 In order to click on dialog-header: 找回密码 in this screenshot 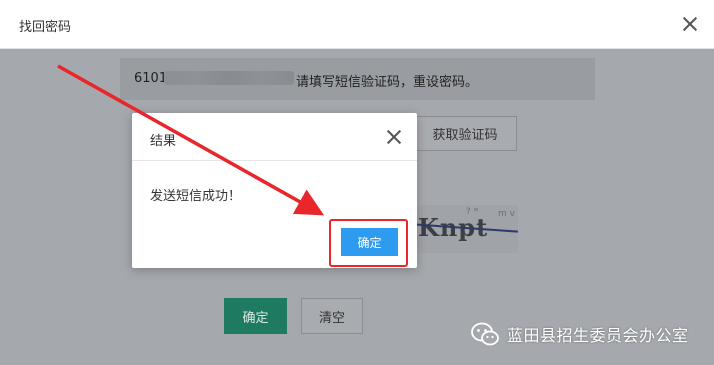, I will do `click(357, 24)`.